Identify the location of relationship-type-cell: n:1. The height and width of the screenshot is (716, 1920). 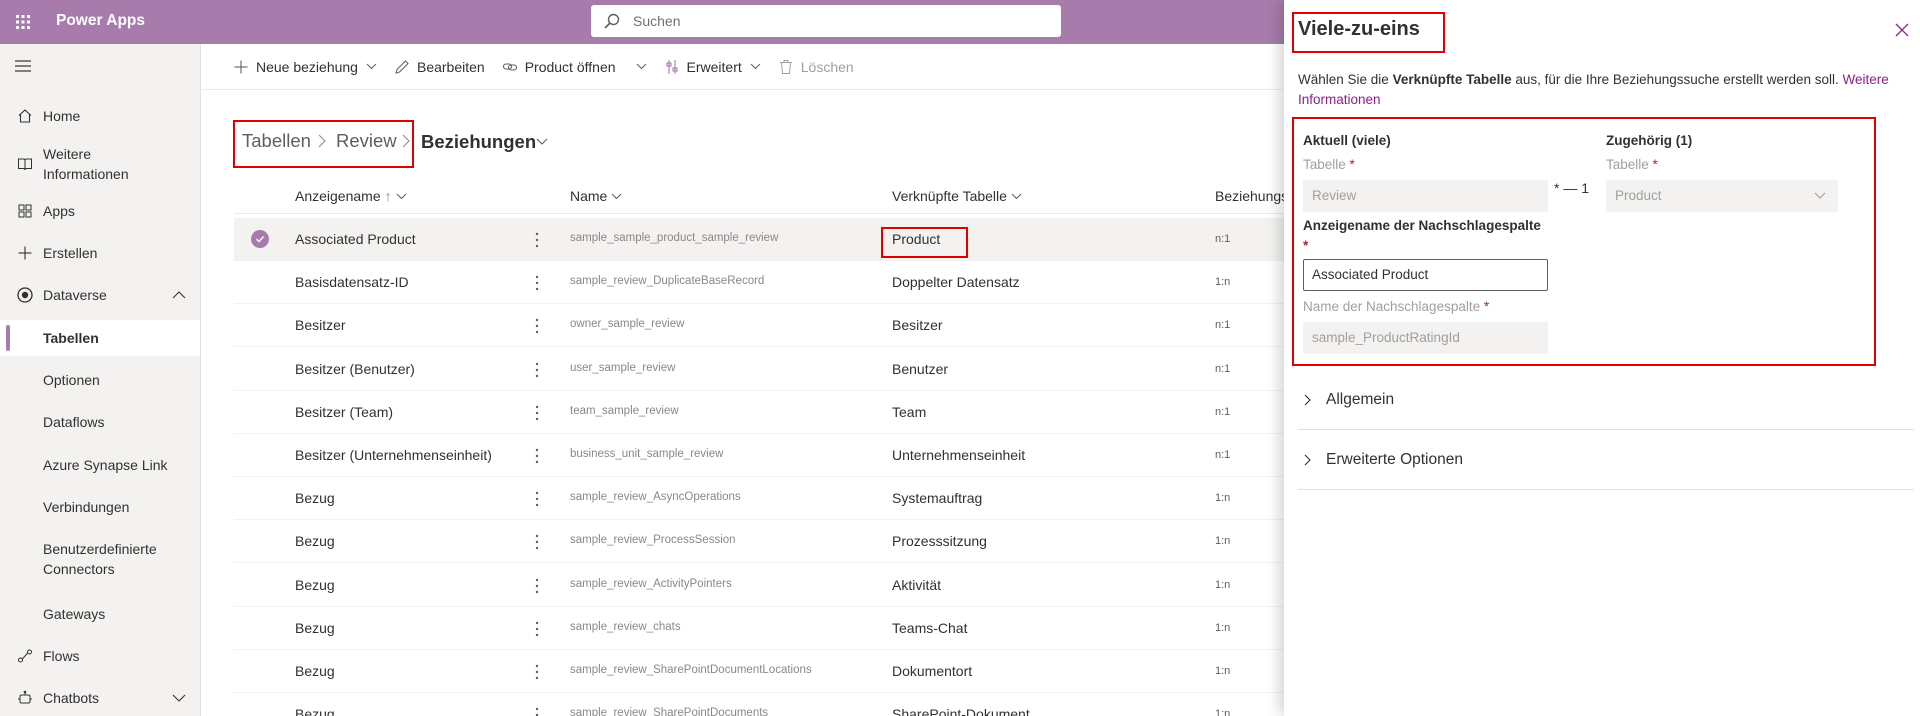
(1223, 239).